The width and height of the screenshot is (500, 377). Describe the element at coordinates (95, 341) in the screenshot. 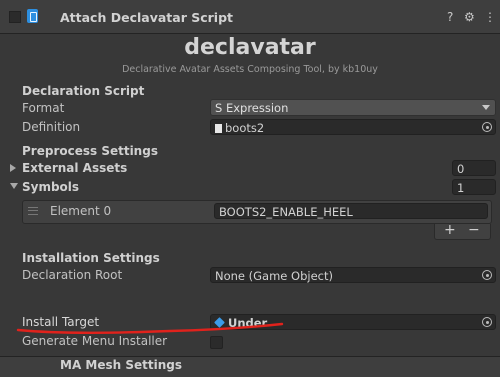

I see `generate-menu-label: Generate Menu Installer` at that location.